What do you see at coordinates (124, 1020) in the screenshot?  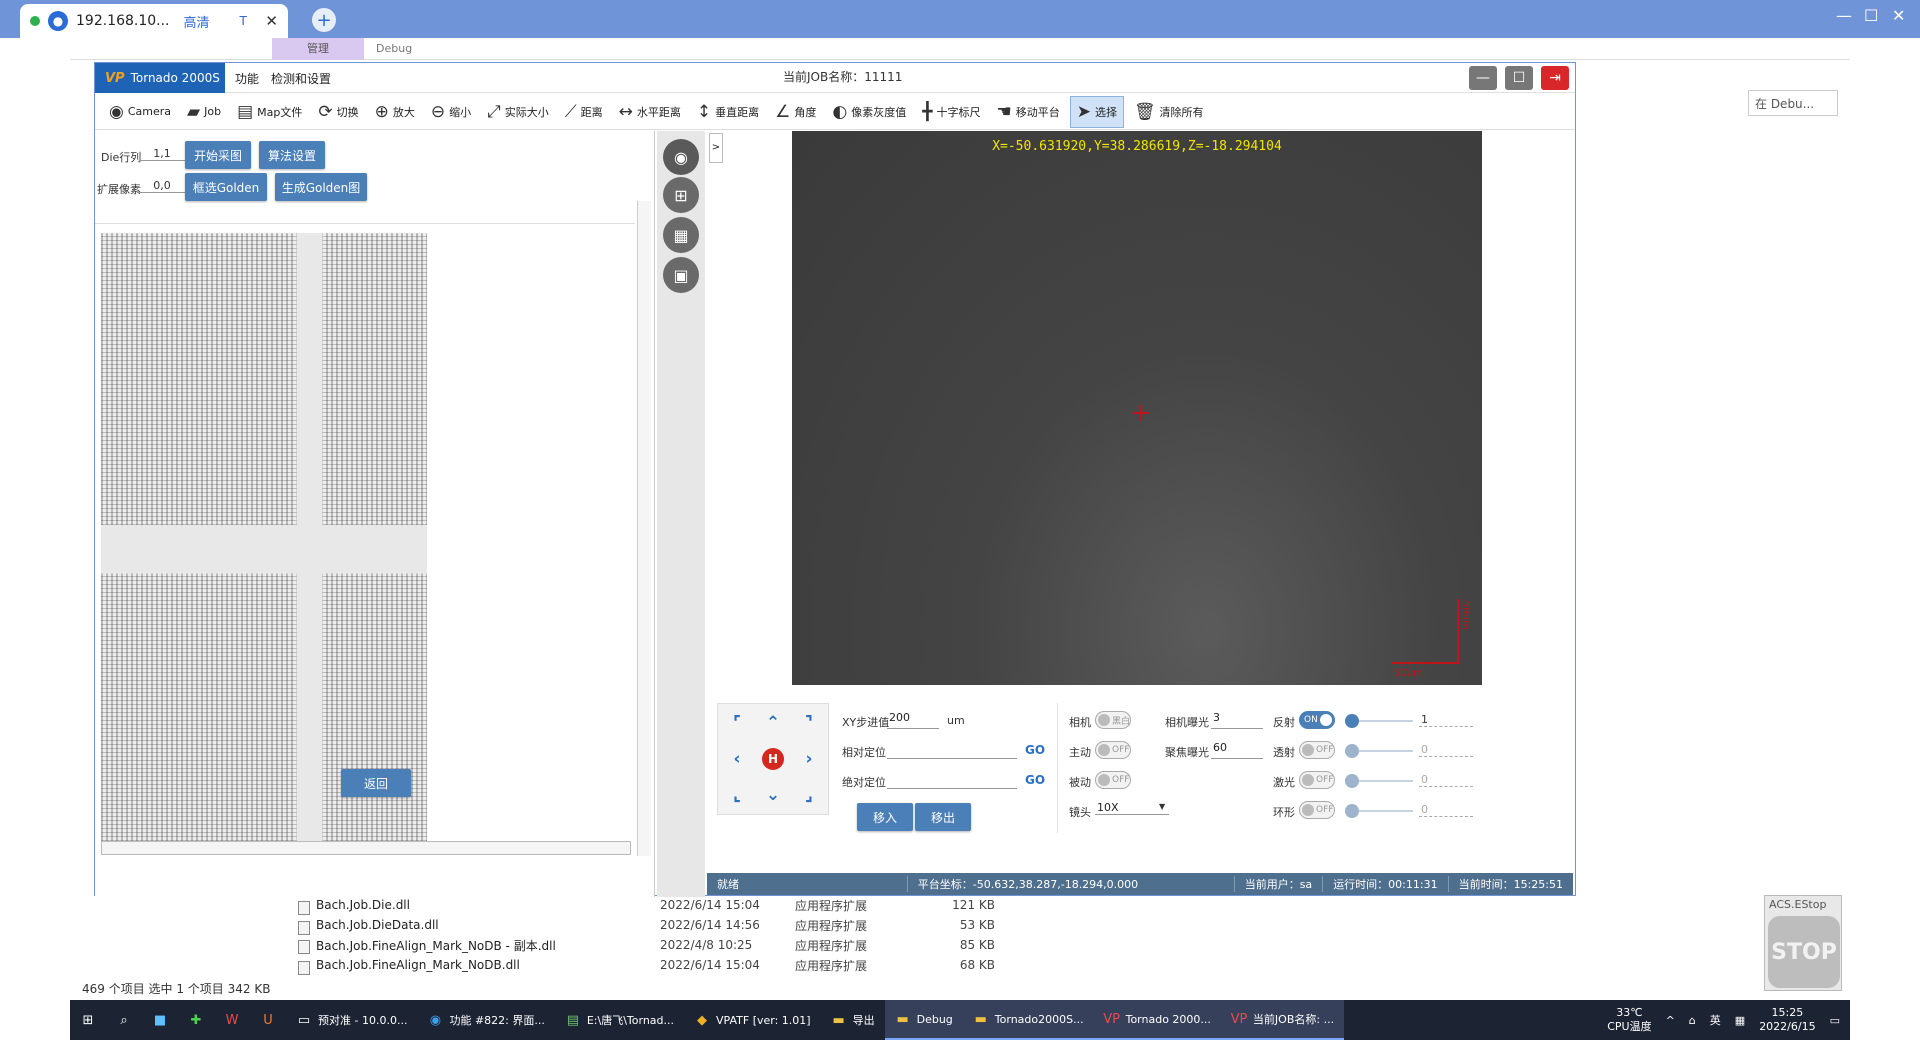 I see `search-button: ⌕` at bounding box center [124, 1020].